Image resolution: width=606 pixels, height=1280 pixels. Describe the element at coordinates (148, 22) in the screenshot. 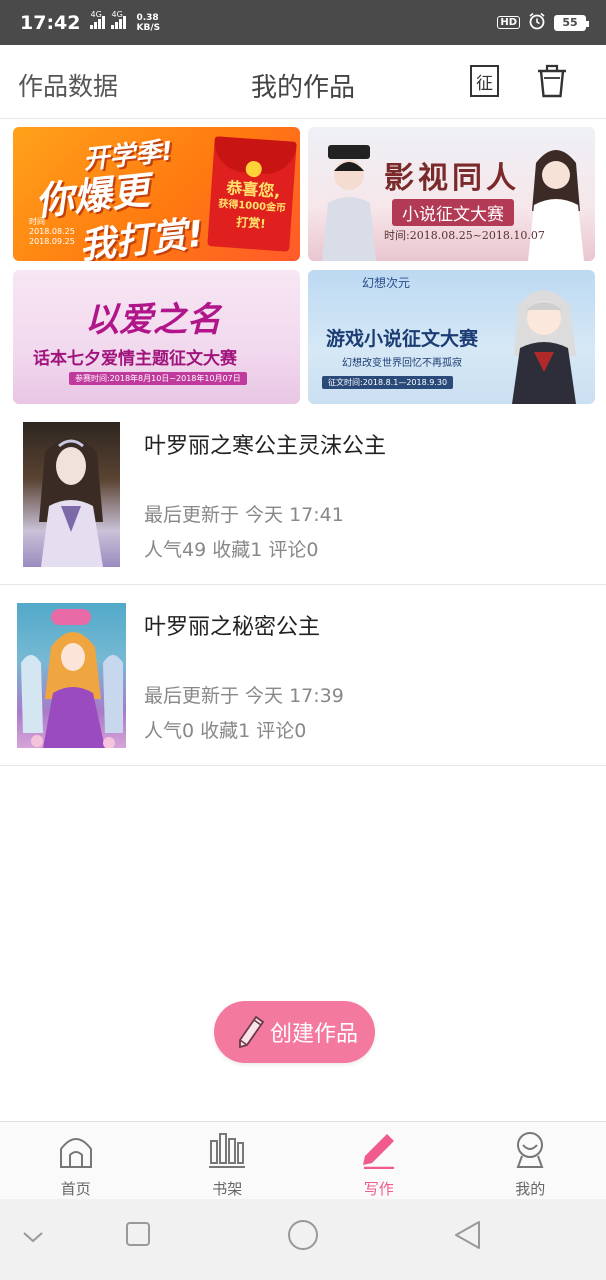

I see `network-speed: 0.38 KB/S` at that location.